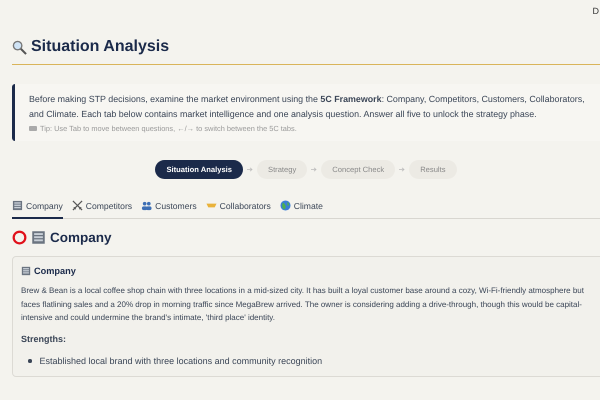 The image size is (600, 400). I want to click on tab: Collaborators, so click(238, 208).